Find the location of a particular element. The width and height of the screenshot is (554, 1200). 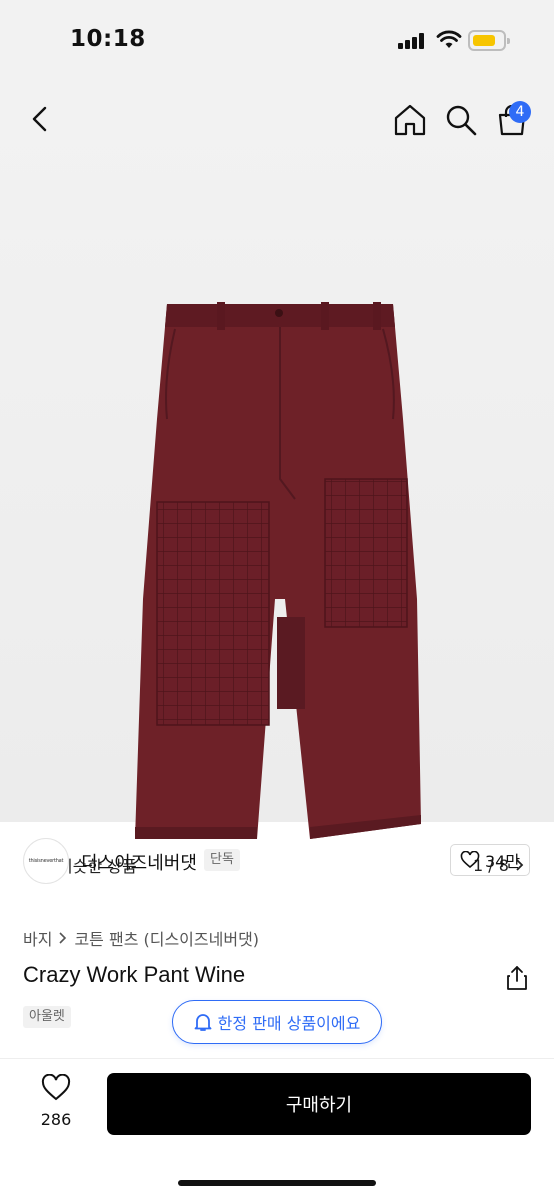

outlet-badge: 아울렛 is located at coordinates (47, 1017).